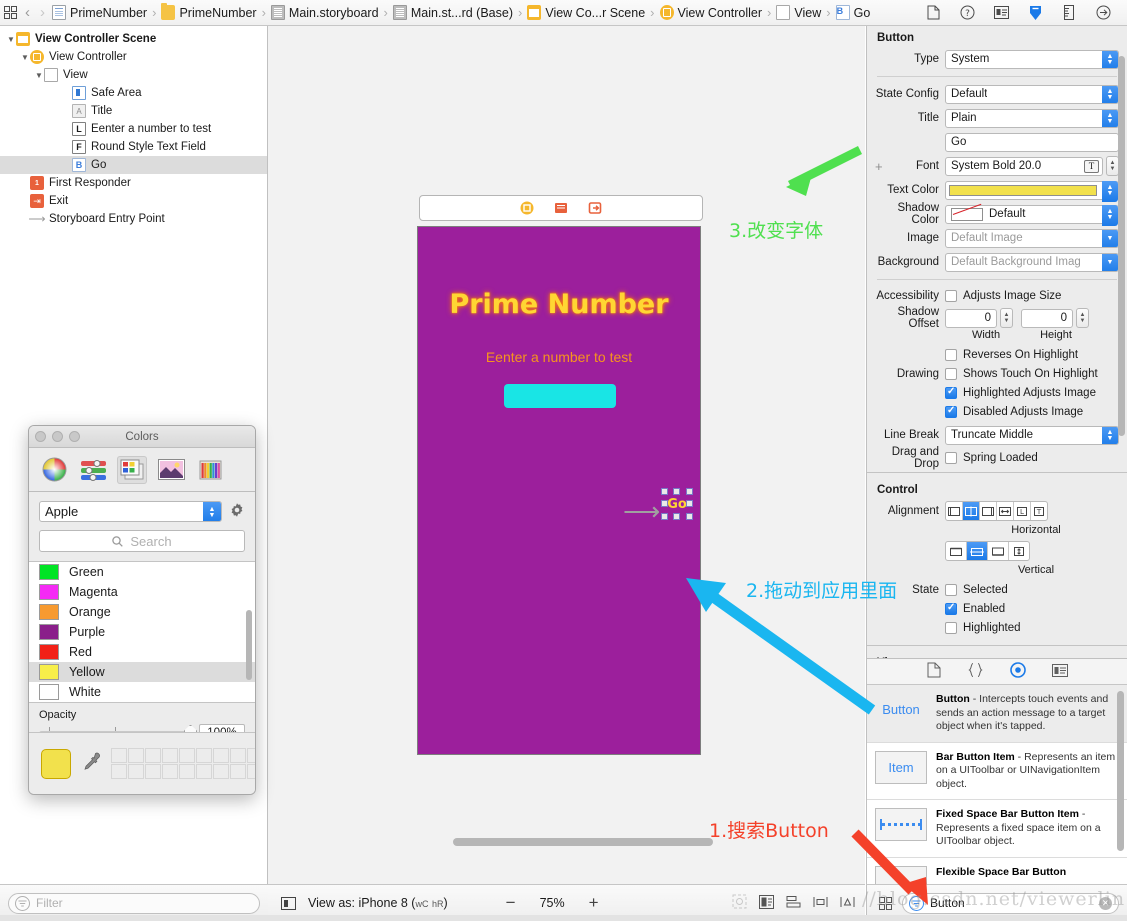 The image size is (1127, 921). I want to click on adjusts-image-size-checkbox, so click(951, 295).